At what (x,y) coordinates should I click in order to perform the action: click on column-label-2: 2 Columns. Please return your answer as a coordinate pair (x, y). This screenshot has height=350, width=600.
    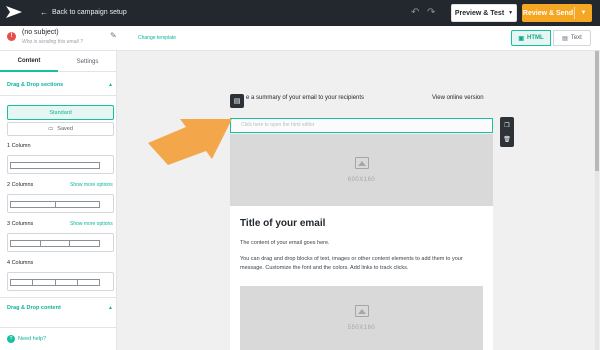
    Looking at the image, I should click on (20, 185).